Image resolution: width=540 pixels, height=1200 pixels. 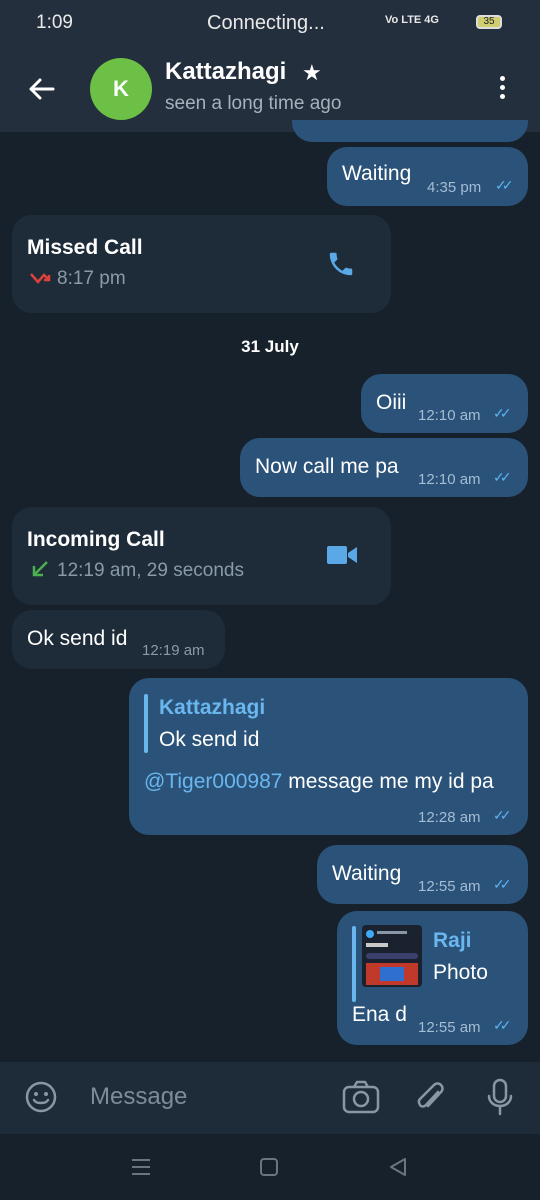 I want to click on message-input: Message, so click(x=138, y=1097).